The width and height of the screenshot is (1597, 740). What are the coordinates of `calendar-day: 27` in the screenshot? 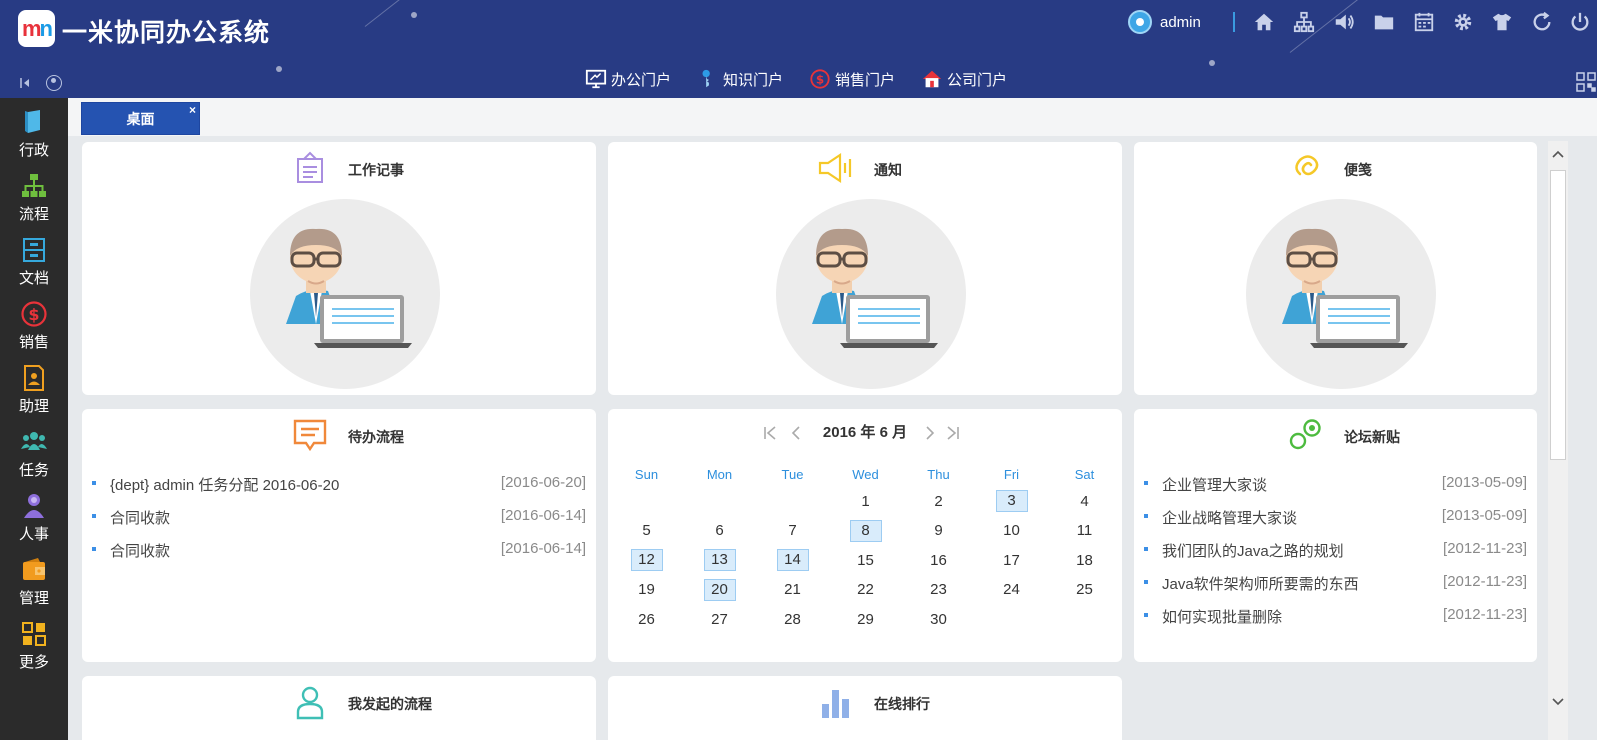 It's located at (719, 619).